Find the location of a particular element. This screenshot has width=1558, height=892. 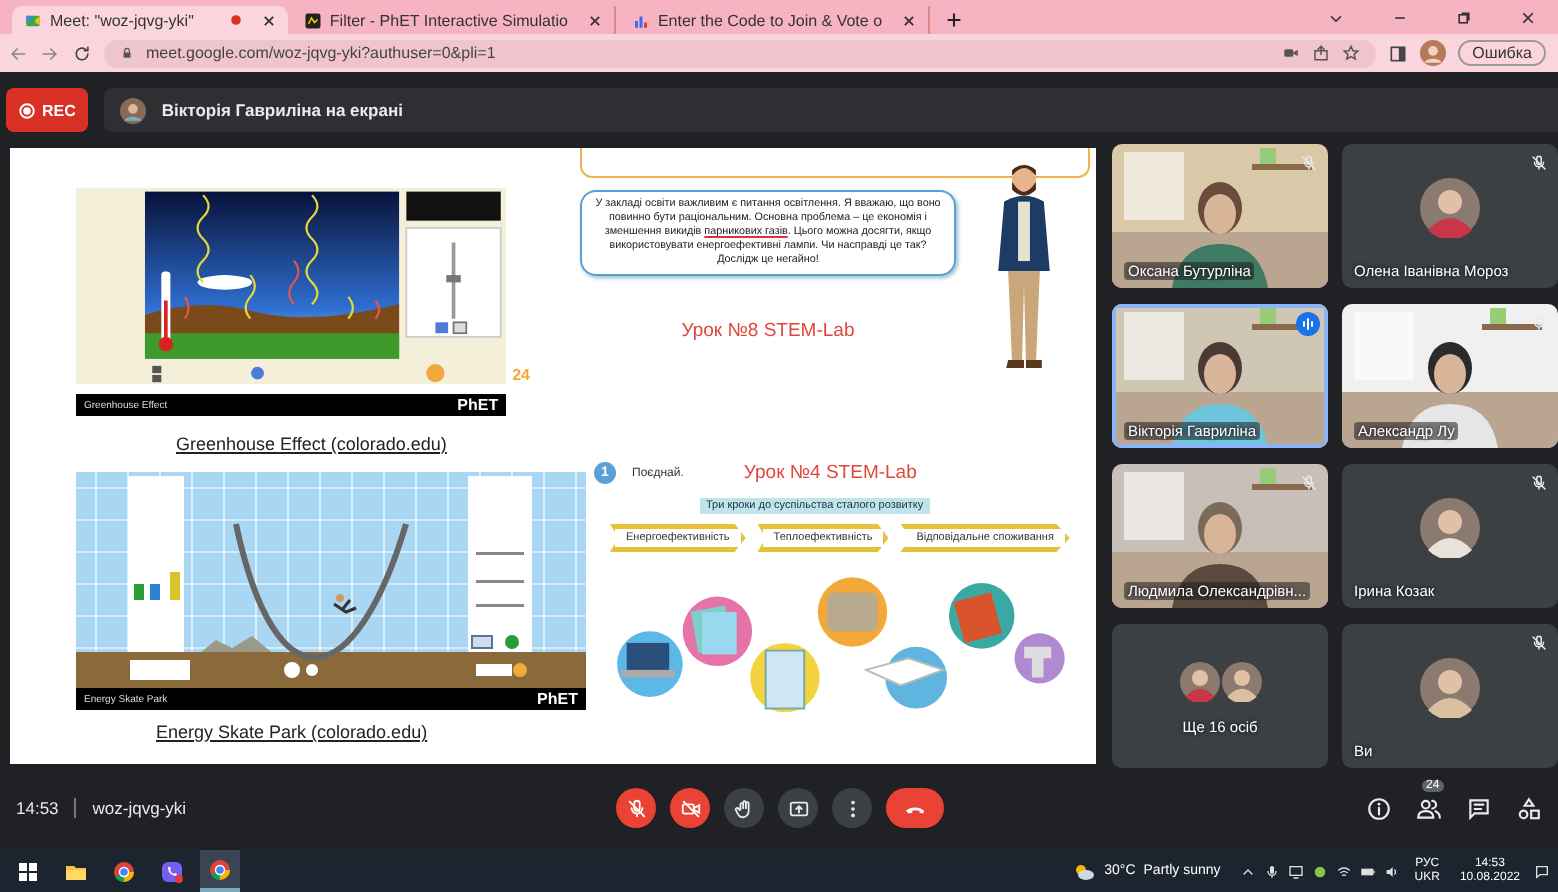

meeting-code: woz-jqvg-yki is located at coordinates (139, 808).